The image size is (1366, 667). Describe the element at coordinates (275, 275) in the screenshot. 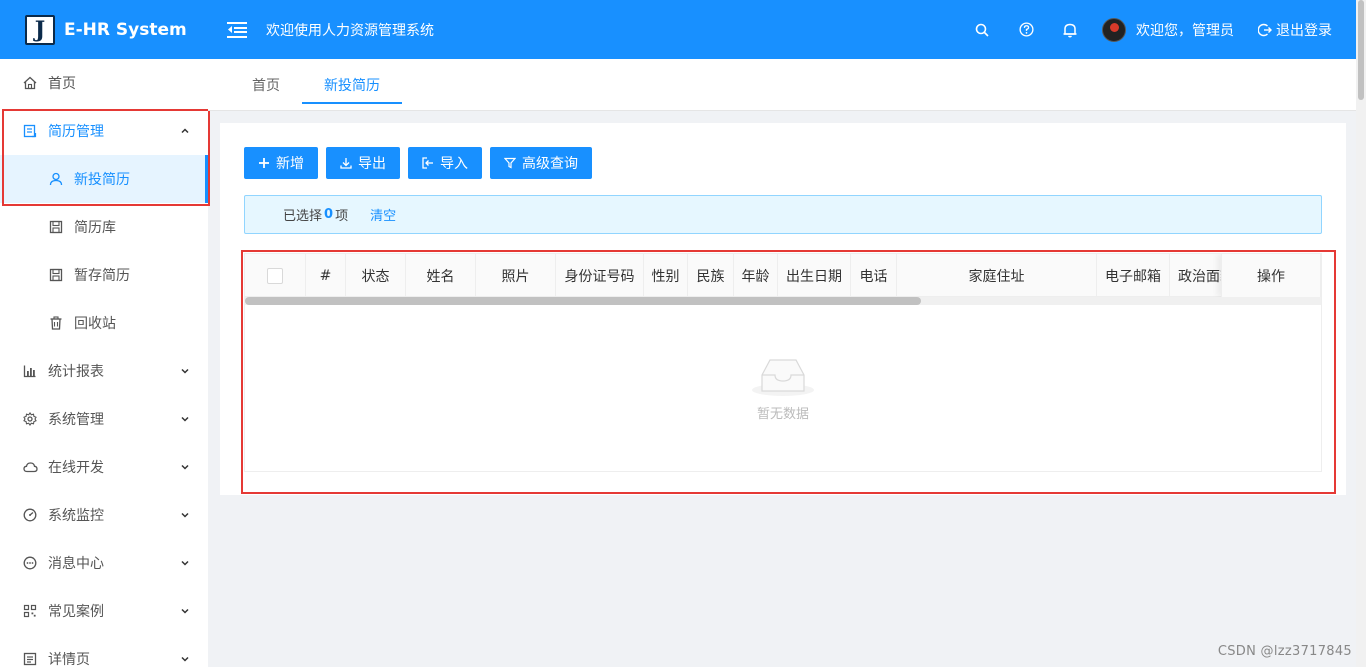

I see `select-all-checkbox` at that location.